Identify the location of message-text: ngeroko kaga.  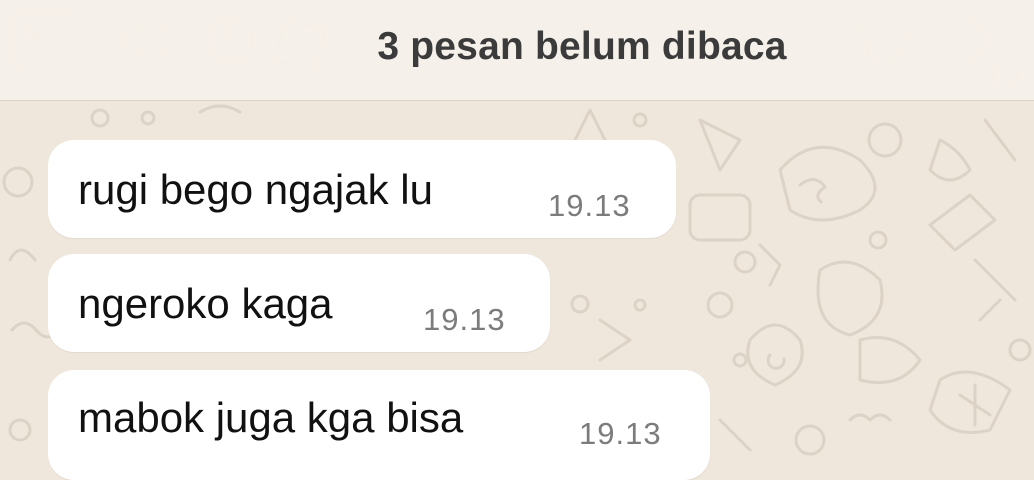
(205, 303).